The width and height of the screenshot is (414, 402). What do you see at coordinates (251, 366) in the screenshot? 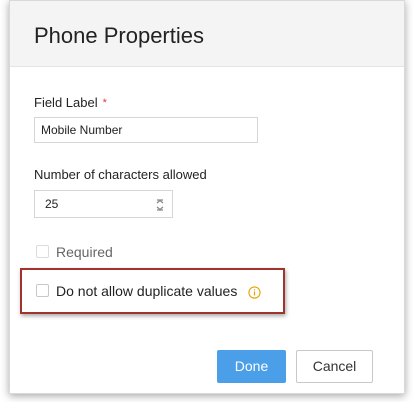
I see `done-button: Done` at bounding box center [251, 366].